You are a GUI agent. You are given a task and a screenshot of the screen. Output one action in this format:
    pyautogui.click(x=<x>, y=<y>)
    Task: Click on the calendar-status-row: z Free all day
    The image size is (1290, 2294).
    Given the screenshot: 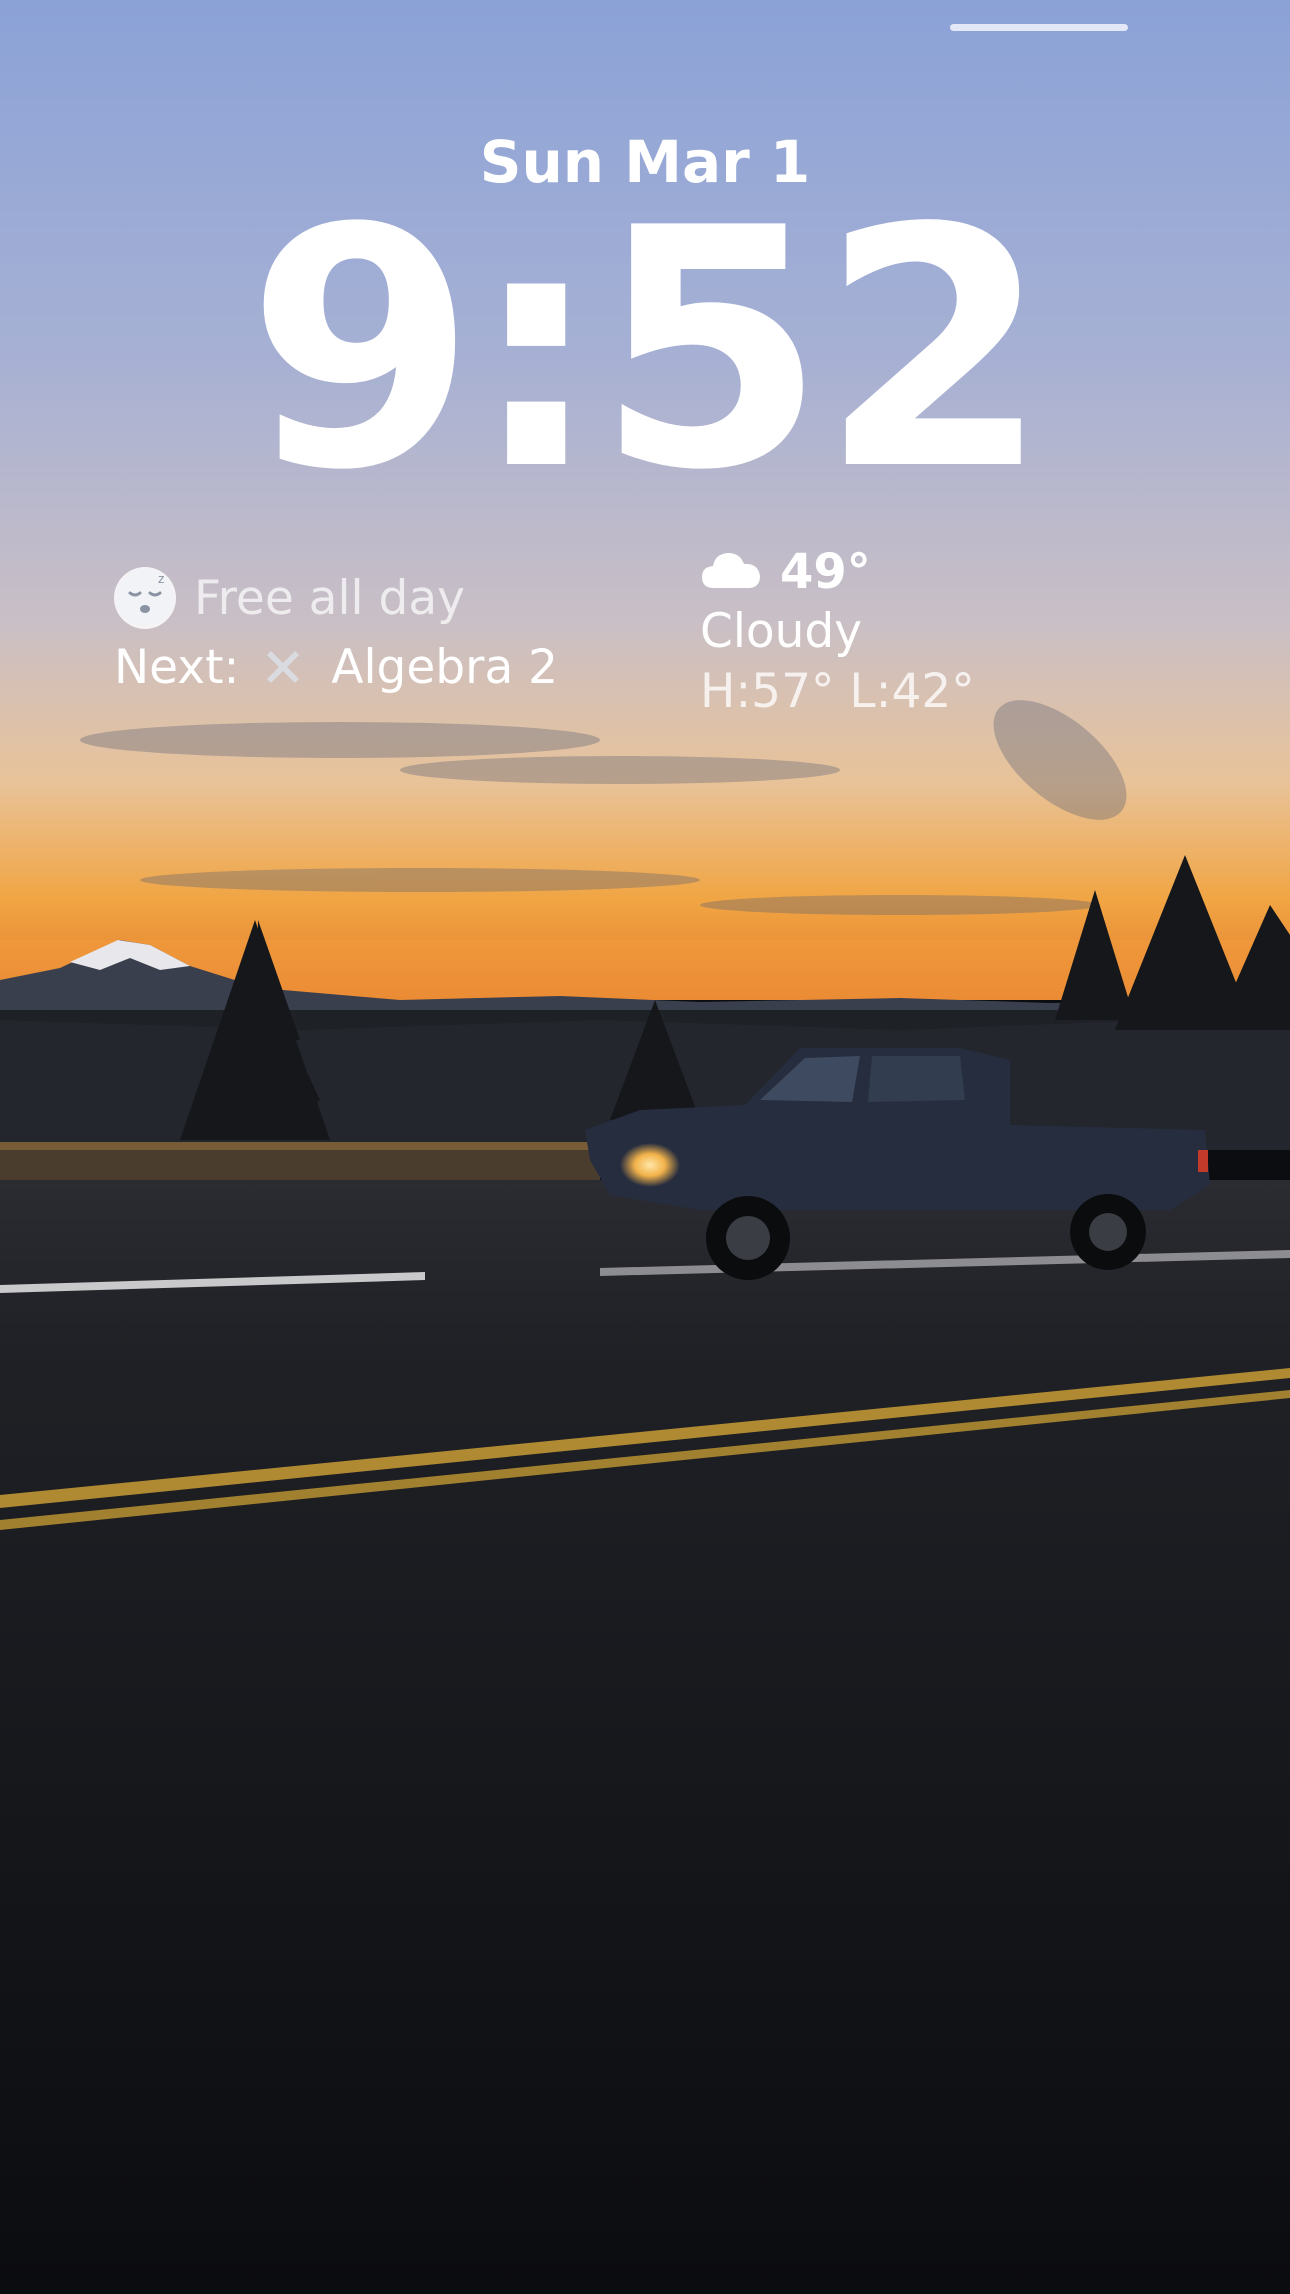 What is the action you would take?
    pyautogui.click(x=394, y=598)
    